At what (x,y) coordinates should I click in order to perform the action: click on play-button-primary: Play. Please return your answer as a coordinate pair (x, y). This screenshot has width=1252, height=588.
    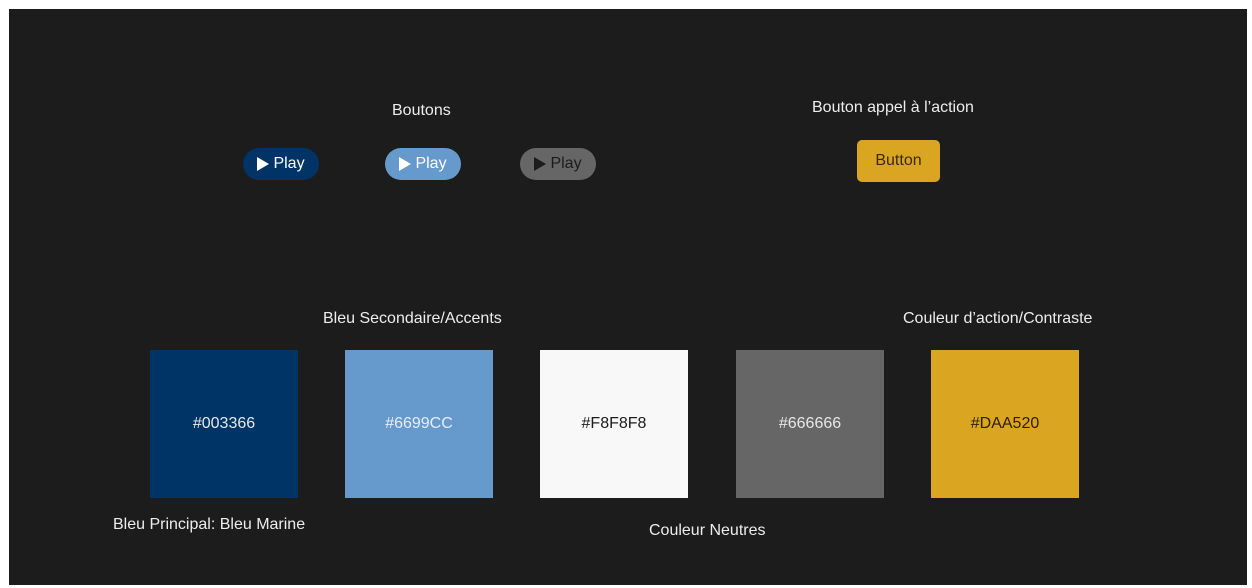
    Looking at the image, I should click on (281, 164).